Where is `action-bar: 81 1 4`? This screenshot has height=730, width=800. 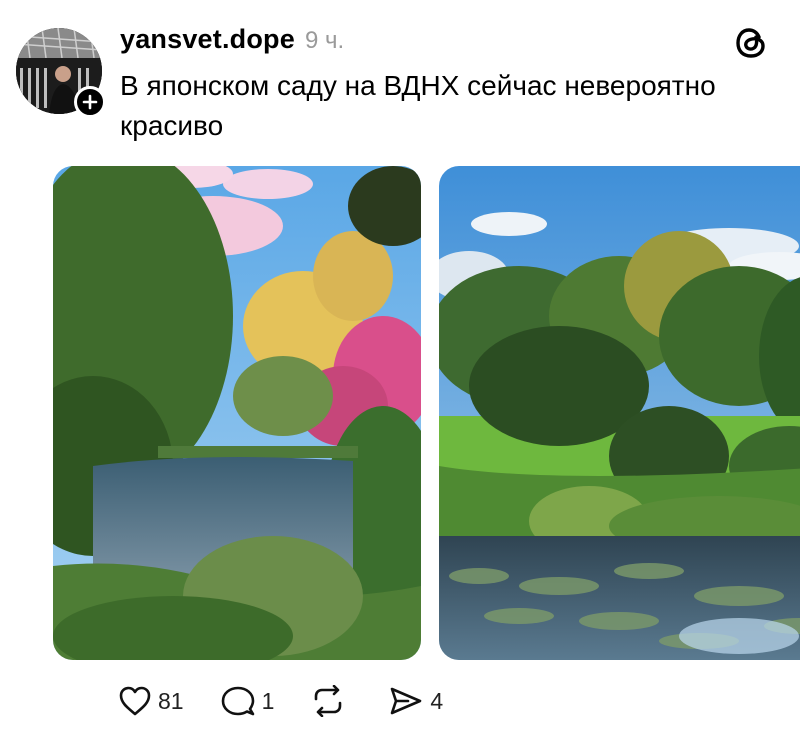
action-bar: 81 1 4 is located at coordinates (298, 701).